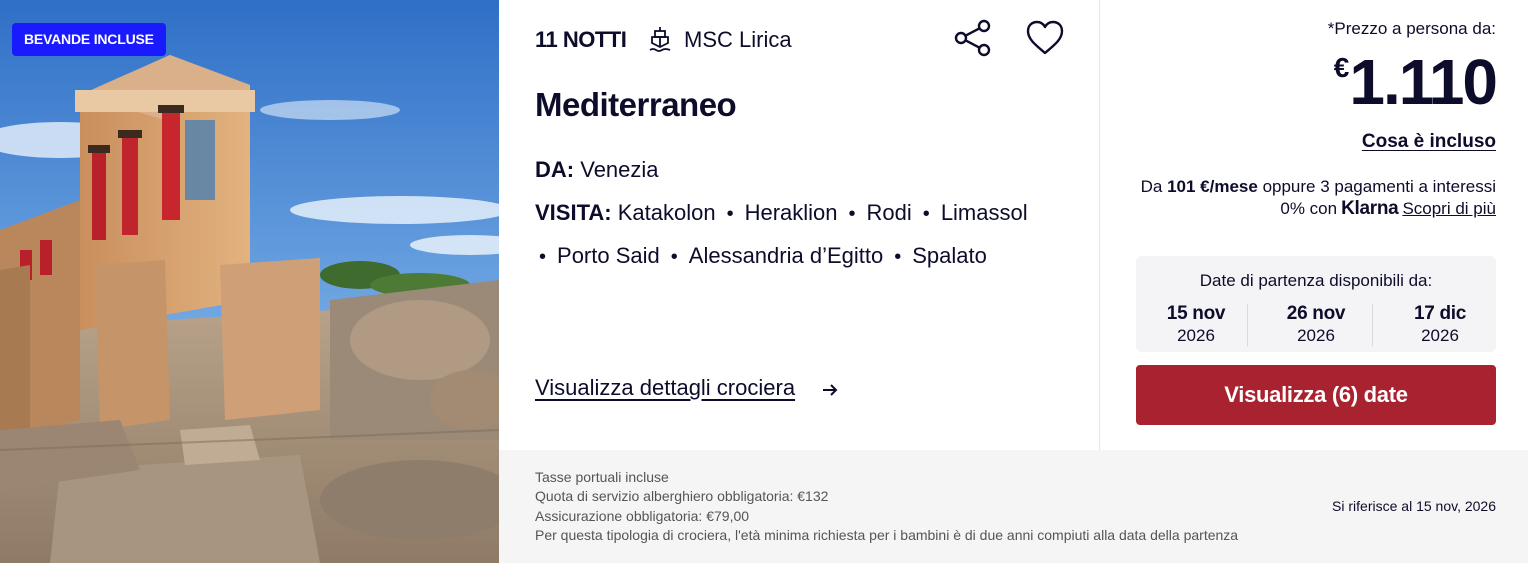 Image resolution: width=1528 pixels, height=566 pixels. Describe the element at coordinates (1309, 208) in the screenshot. I see `klarna-zero: 0% con` at that location.